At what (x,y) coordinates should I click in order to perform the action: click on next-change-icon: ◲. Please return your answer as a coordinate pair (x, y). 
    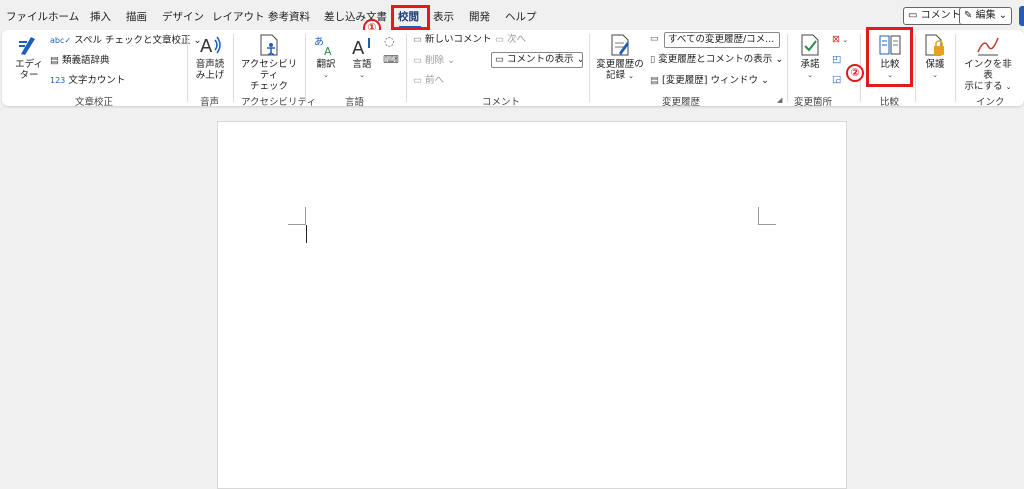
    Looking at the image, I should click on (836, 80).